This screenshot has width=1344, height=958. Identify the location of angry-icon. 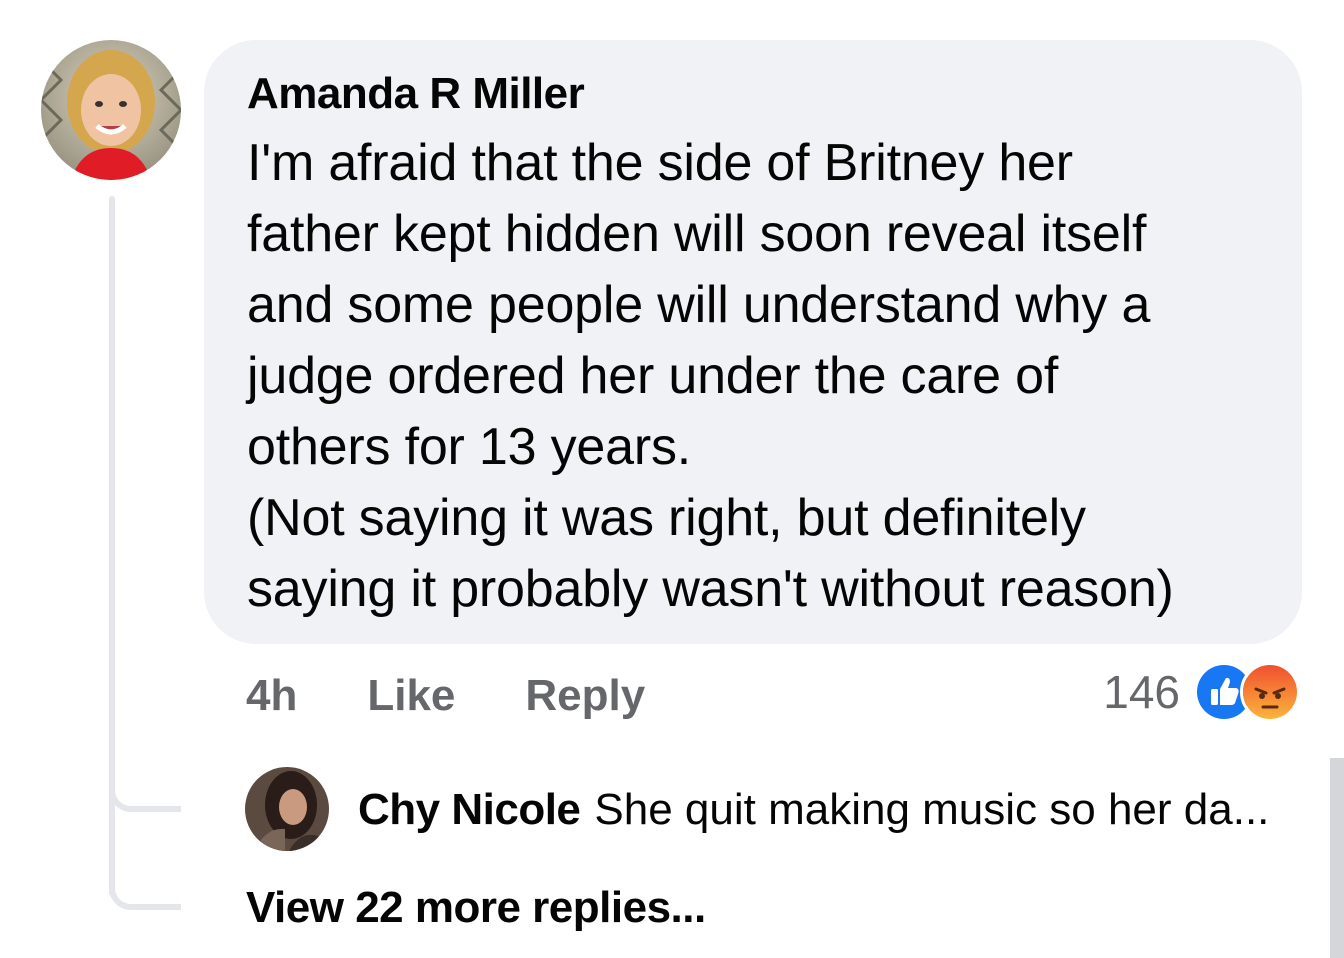
(1270, 692).